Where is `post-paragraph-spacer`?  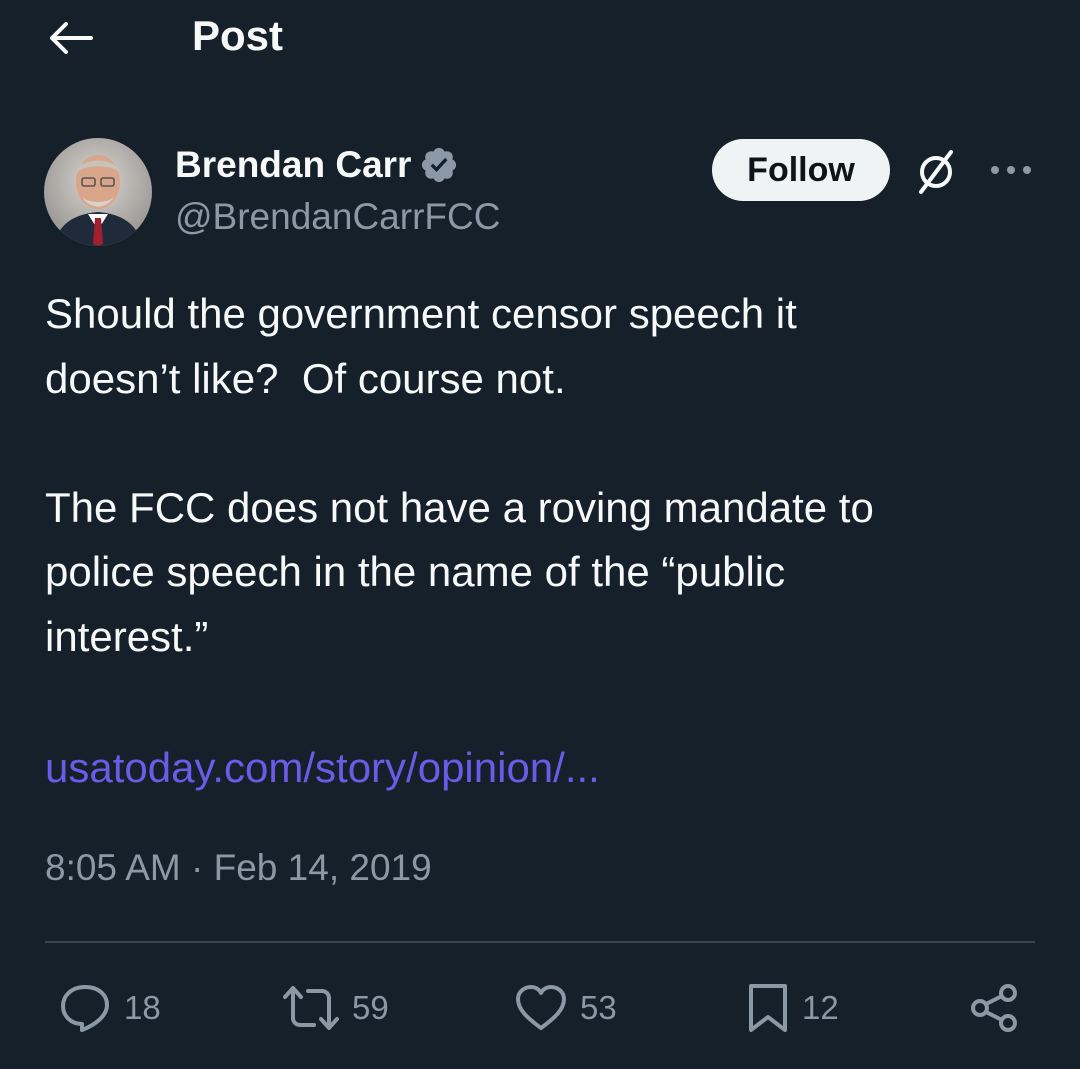 post-paragraph-spacer is located at coordinates (540, 443).